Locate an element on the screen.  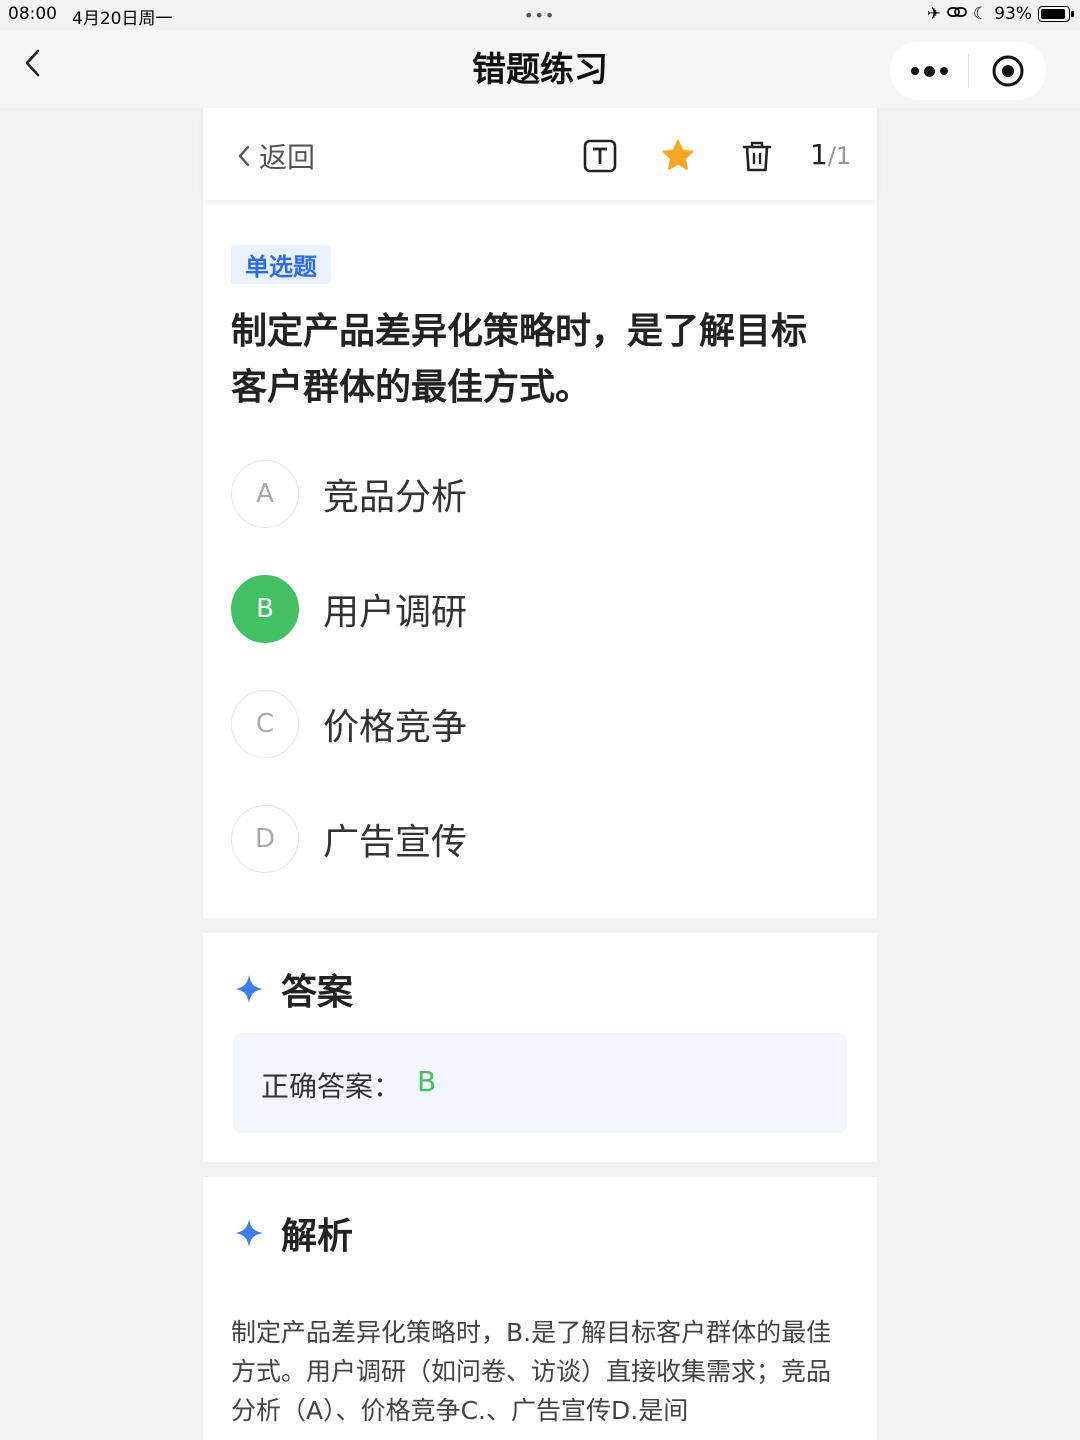
status-right: ✈ ☾ 93% is located at coordinates (1000, 14).